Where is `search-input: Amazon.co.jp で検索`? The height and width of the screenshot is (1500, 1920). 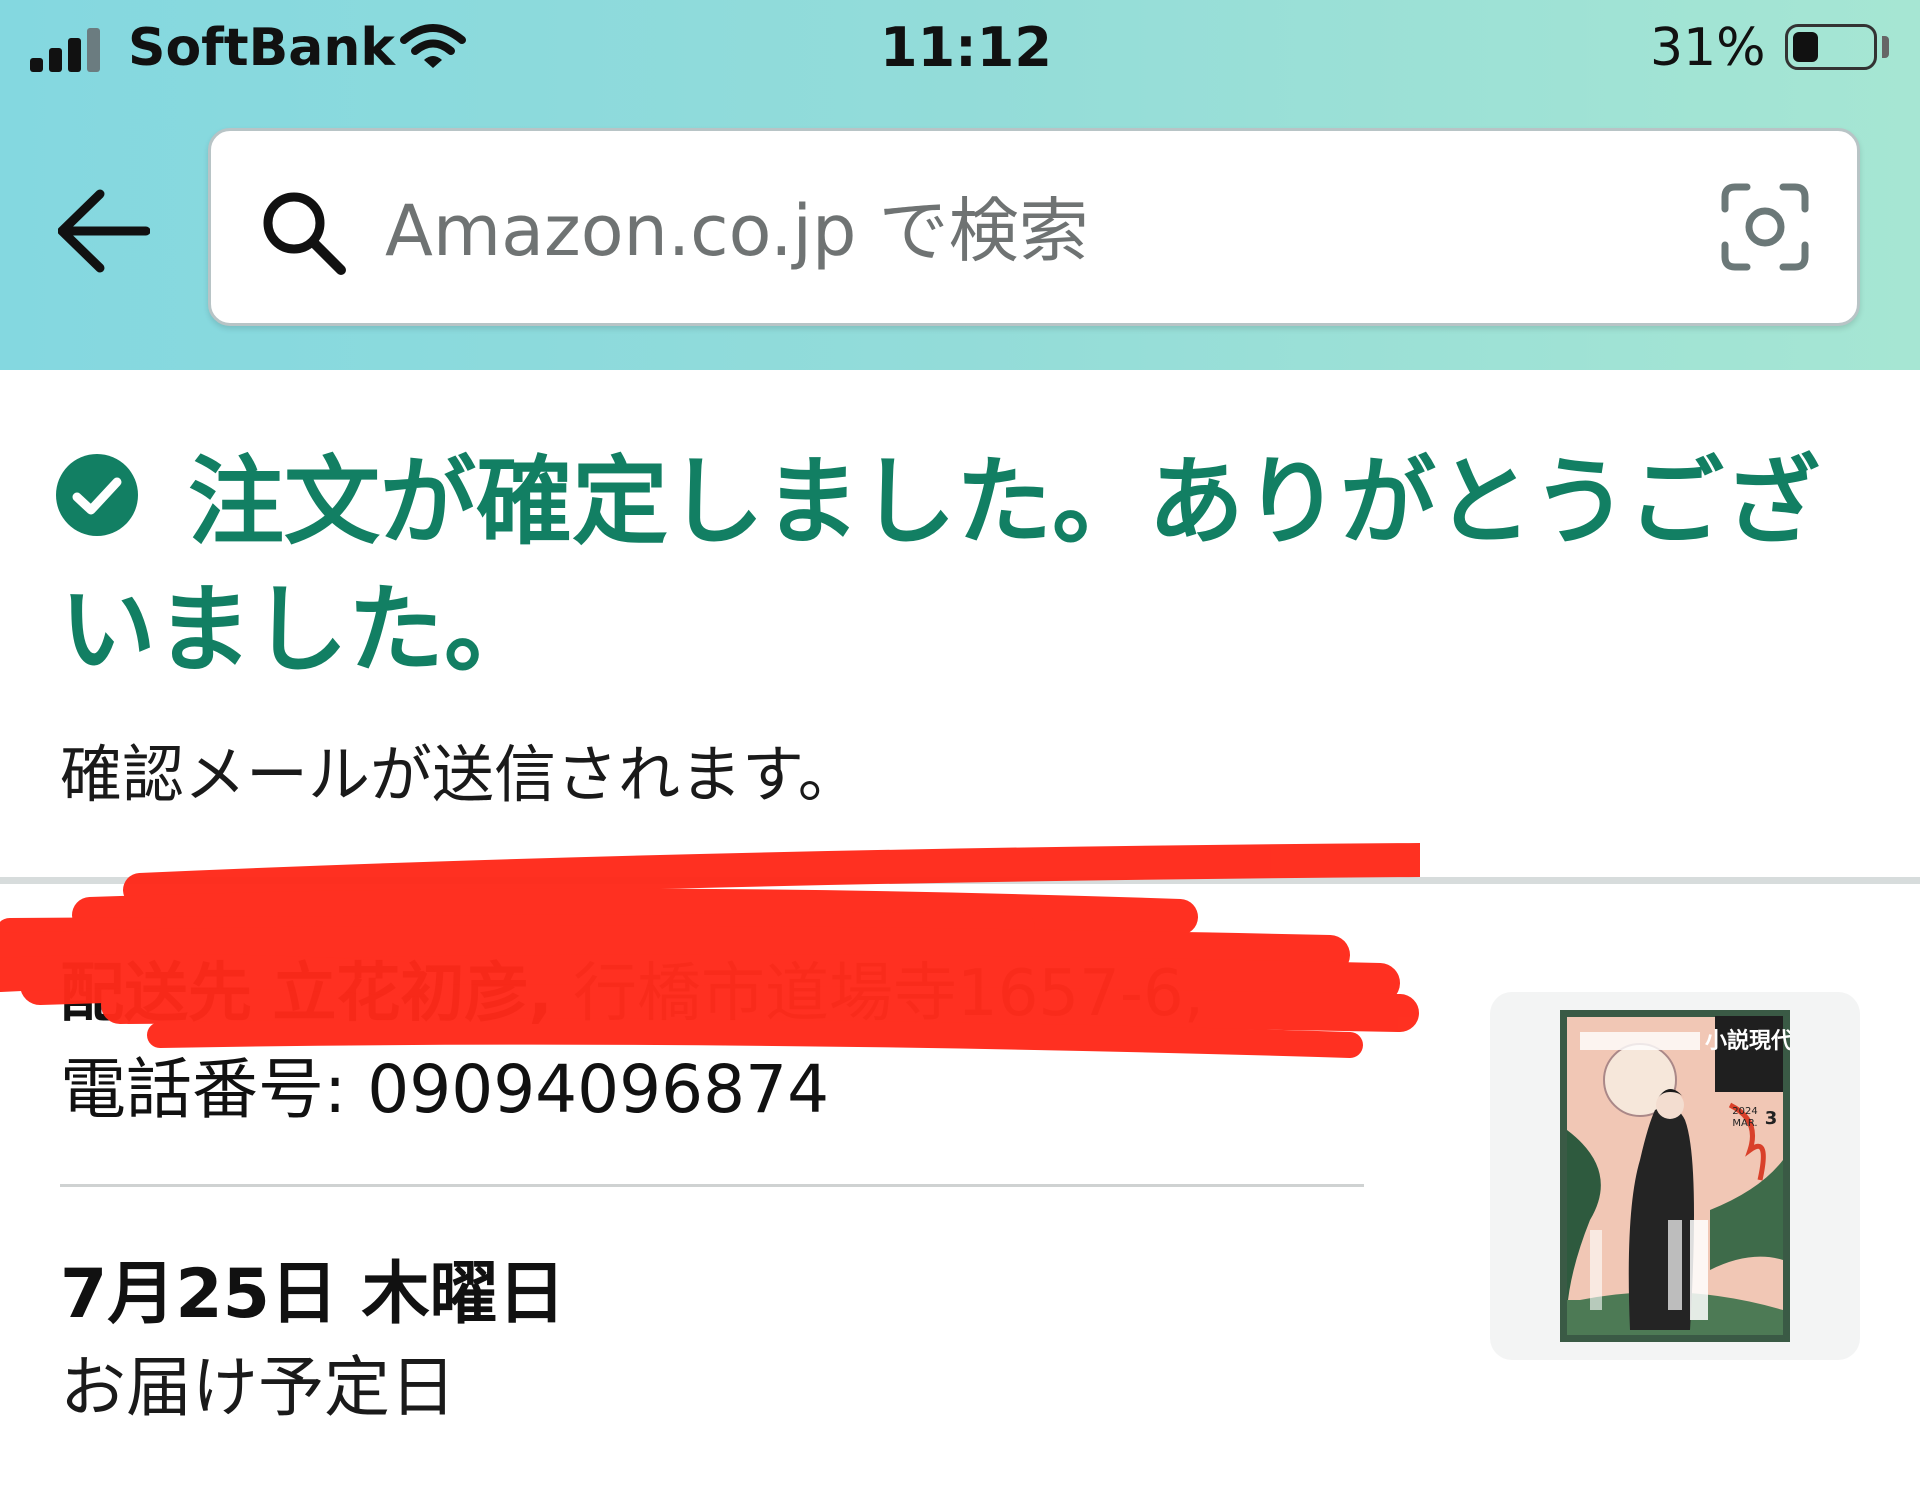
search-input: Amazon.co.jp で検索 is located at coordinates (737, 231).